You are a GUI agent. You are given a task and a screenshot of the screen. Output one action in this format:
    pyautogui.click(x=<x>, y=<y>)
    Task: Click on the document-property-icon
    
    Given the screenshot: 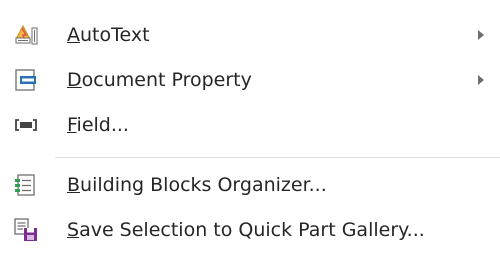 What is the action you would take?
    pyautogui.click(x=26, y=80)
    